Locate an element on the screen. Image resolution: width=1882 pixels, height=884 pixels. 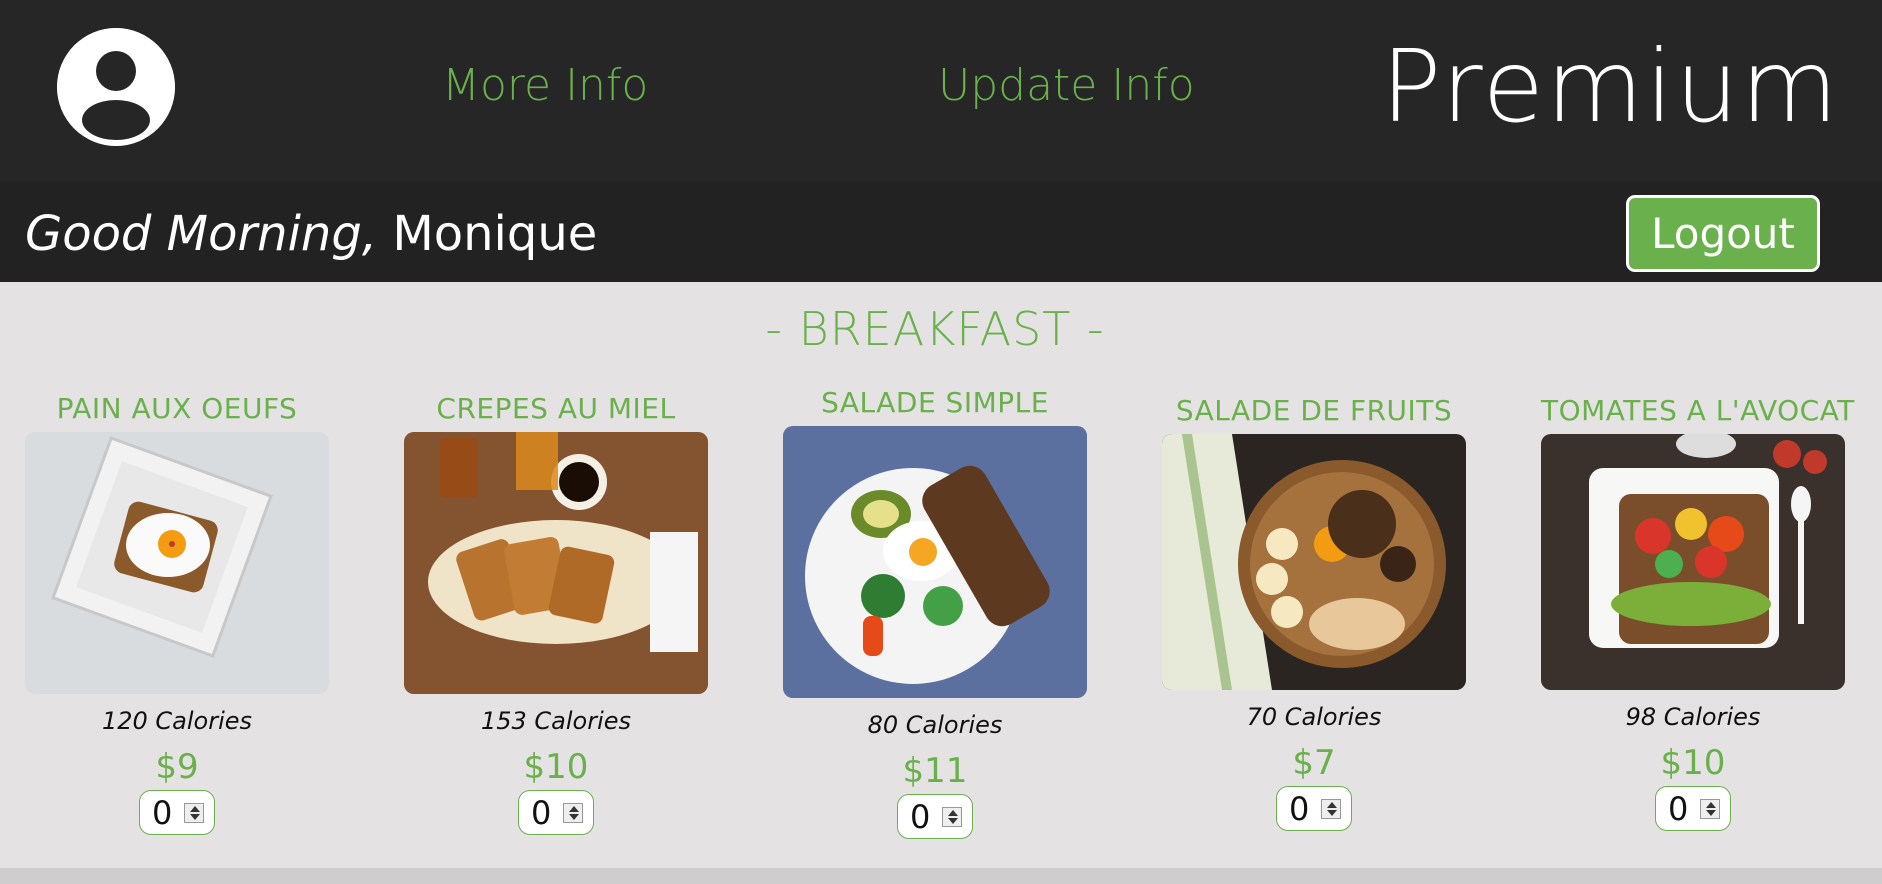
menu-item-name: TOMATES A L'AVOCAT is located at coordinates (1698, 410).